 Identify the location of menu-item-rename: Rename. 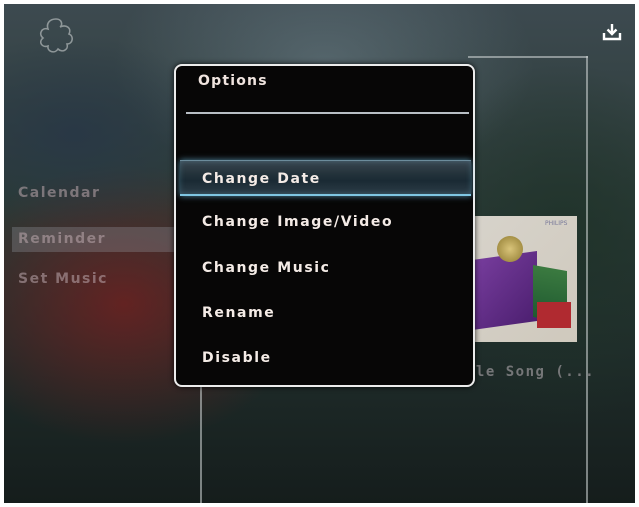
(325, 313).